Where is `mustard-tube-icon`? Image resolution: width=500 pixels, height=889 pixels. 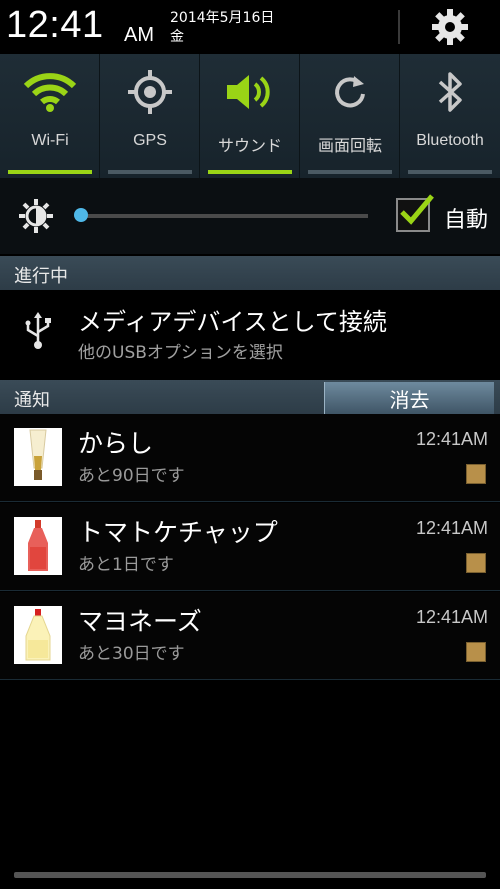 mustard-tube-icon is located at coordinates (38, 457).